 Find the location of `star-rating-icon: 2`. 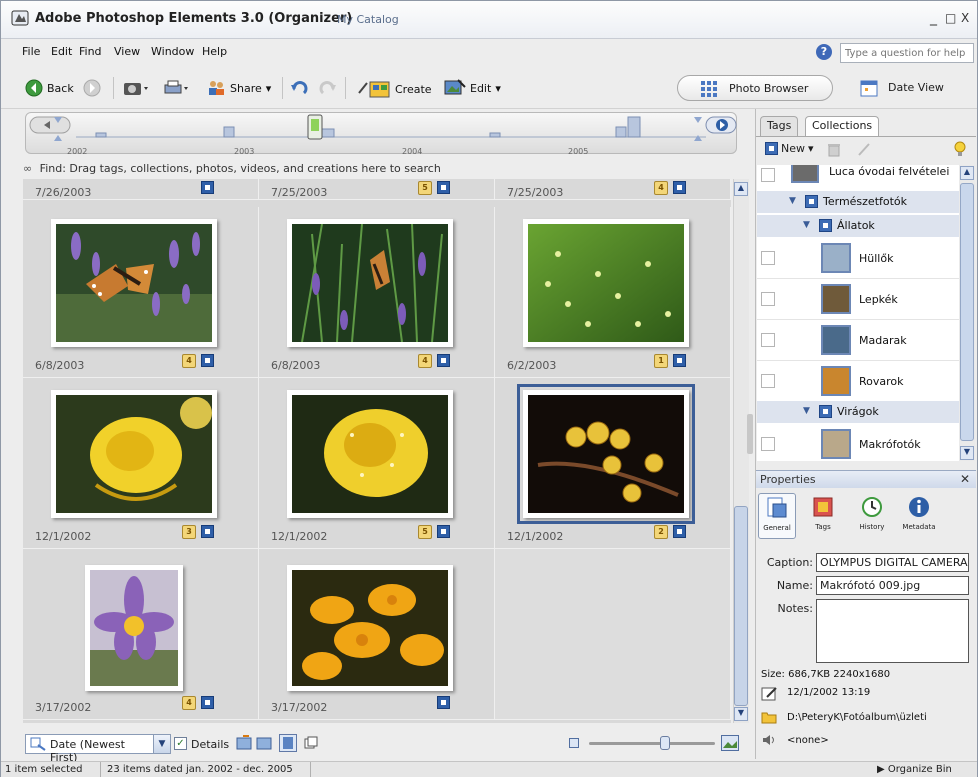

star-rating-icon: 2 is located at coordinates (661, 532).